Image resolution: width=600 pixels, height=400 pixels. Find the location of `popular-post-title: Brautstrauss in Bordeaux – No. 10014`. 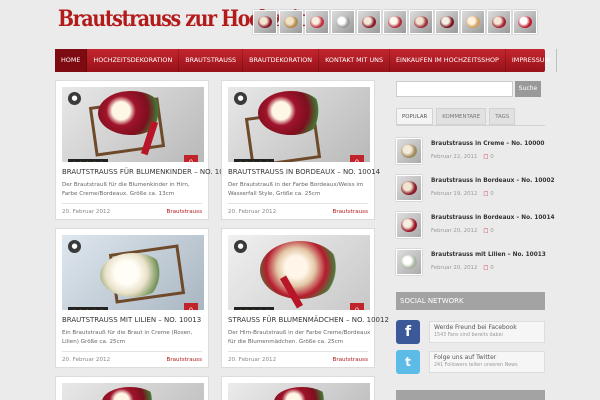

popular-post-title: Brautstrauss in Bordeaux – No. 10014 is located at coordinates (493, 218).